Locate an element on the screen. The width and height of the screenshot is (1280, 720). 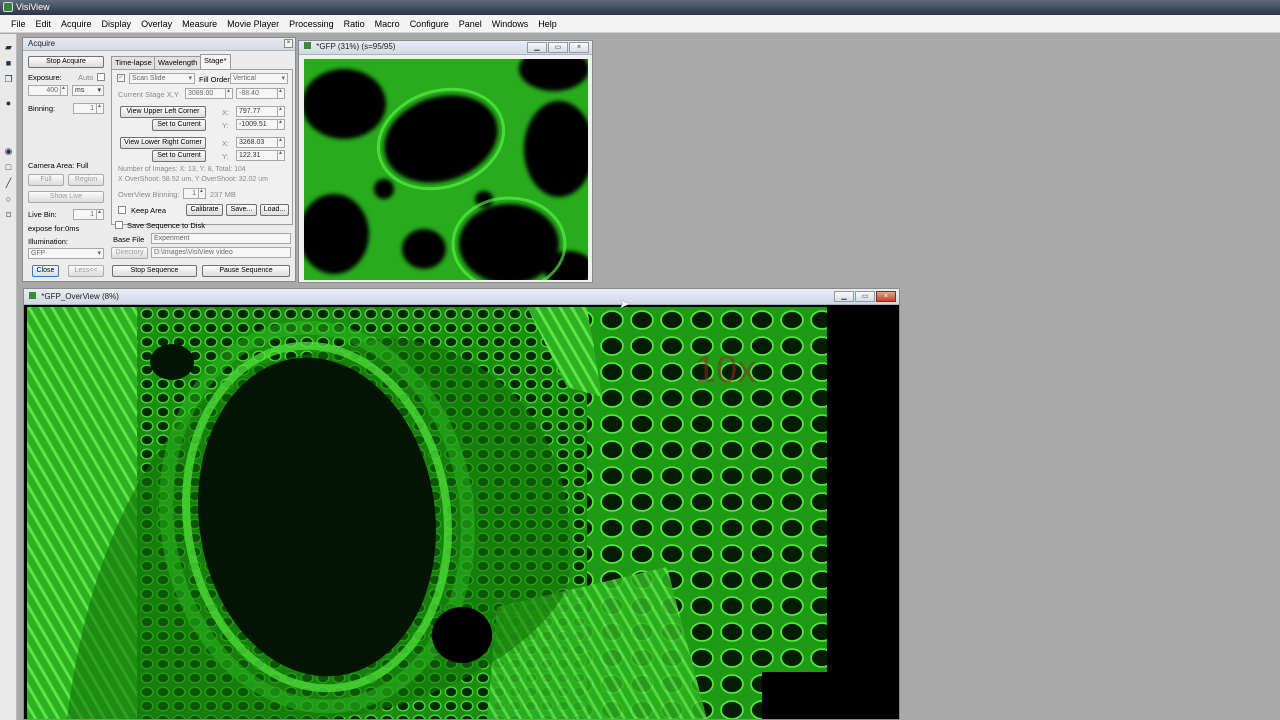
stop-sequence-button: Stop Sequence is located at coordinates (154, 271).